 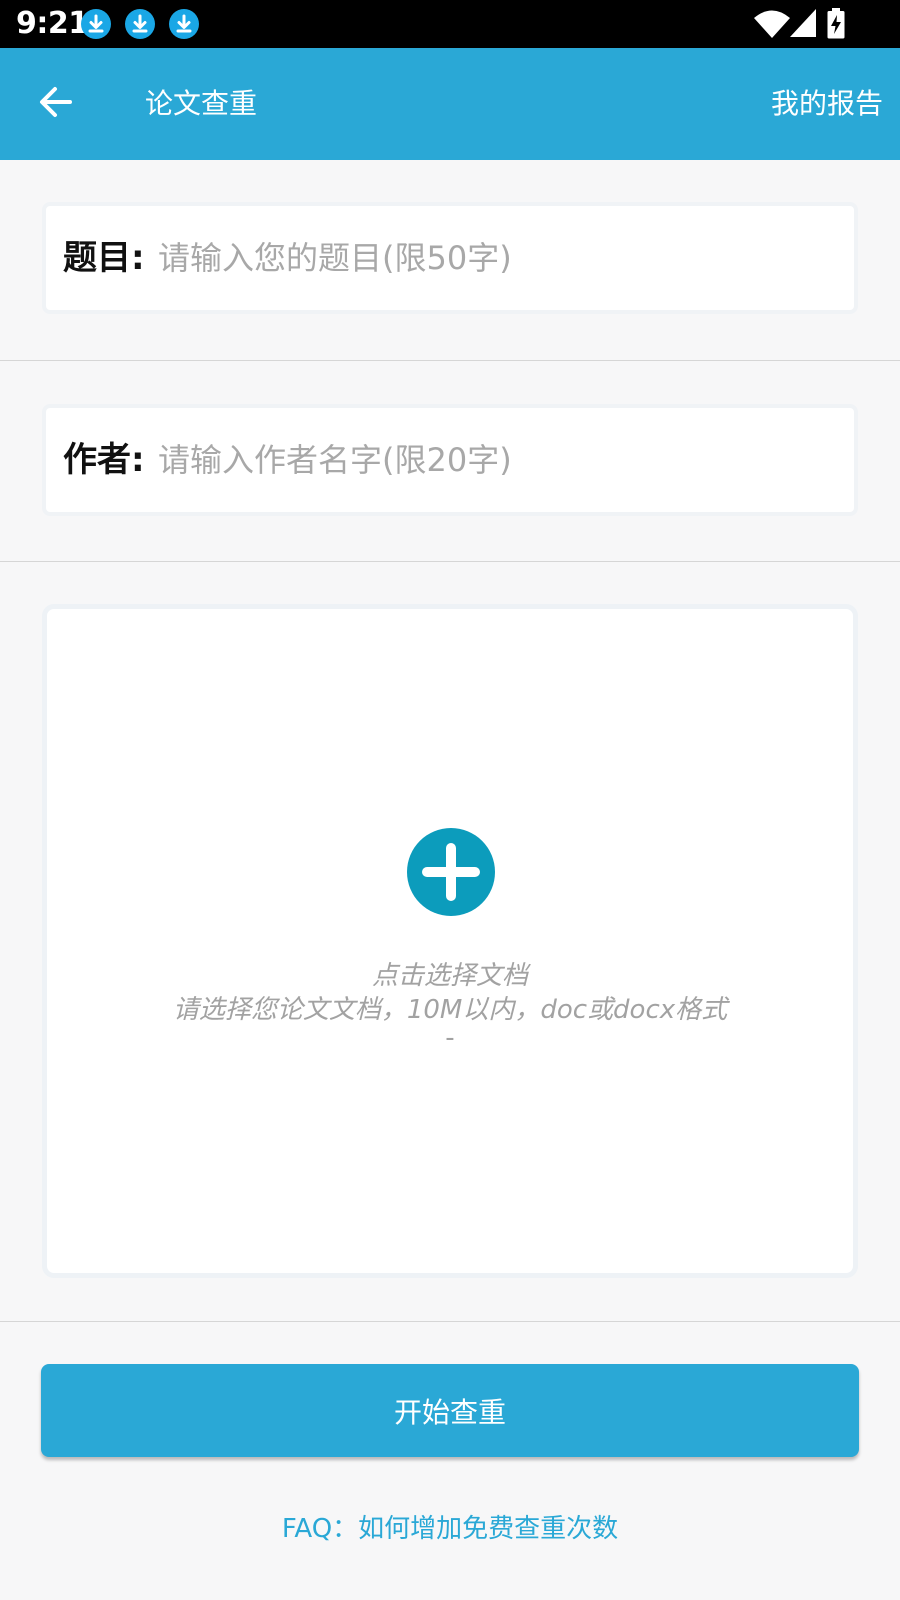 What do you see at coordinates (450, 104) in the screenshot?
I see `app-bar: 论文查重 我的报告` at bounding box center [450, 104].